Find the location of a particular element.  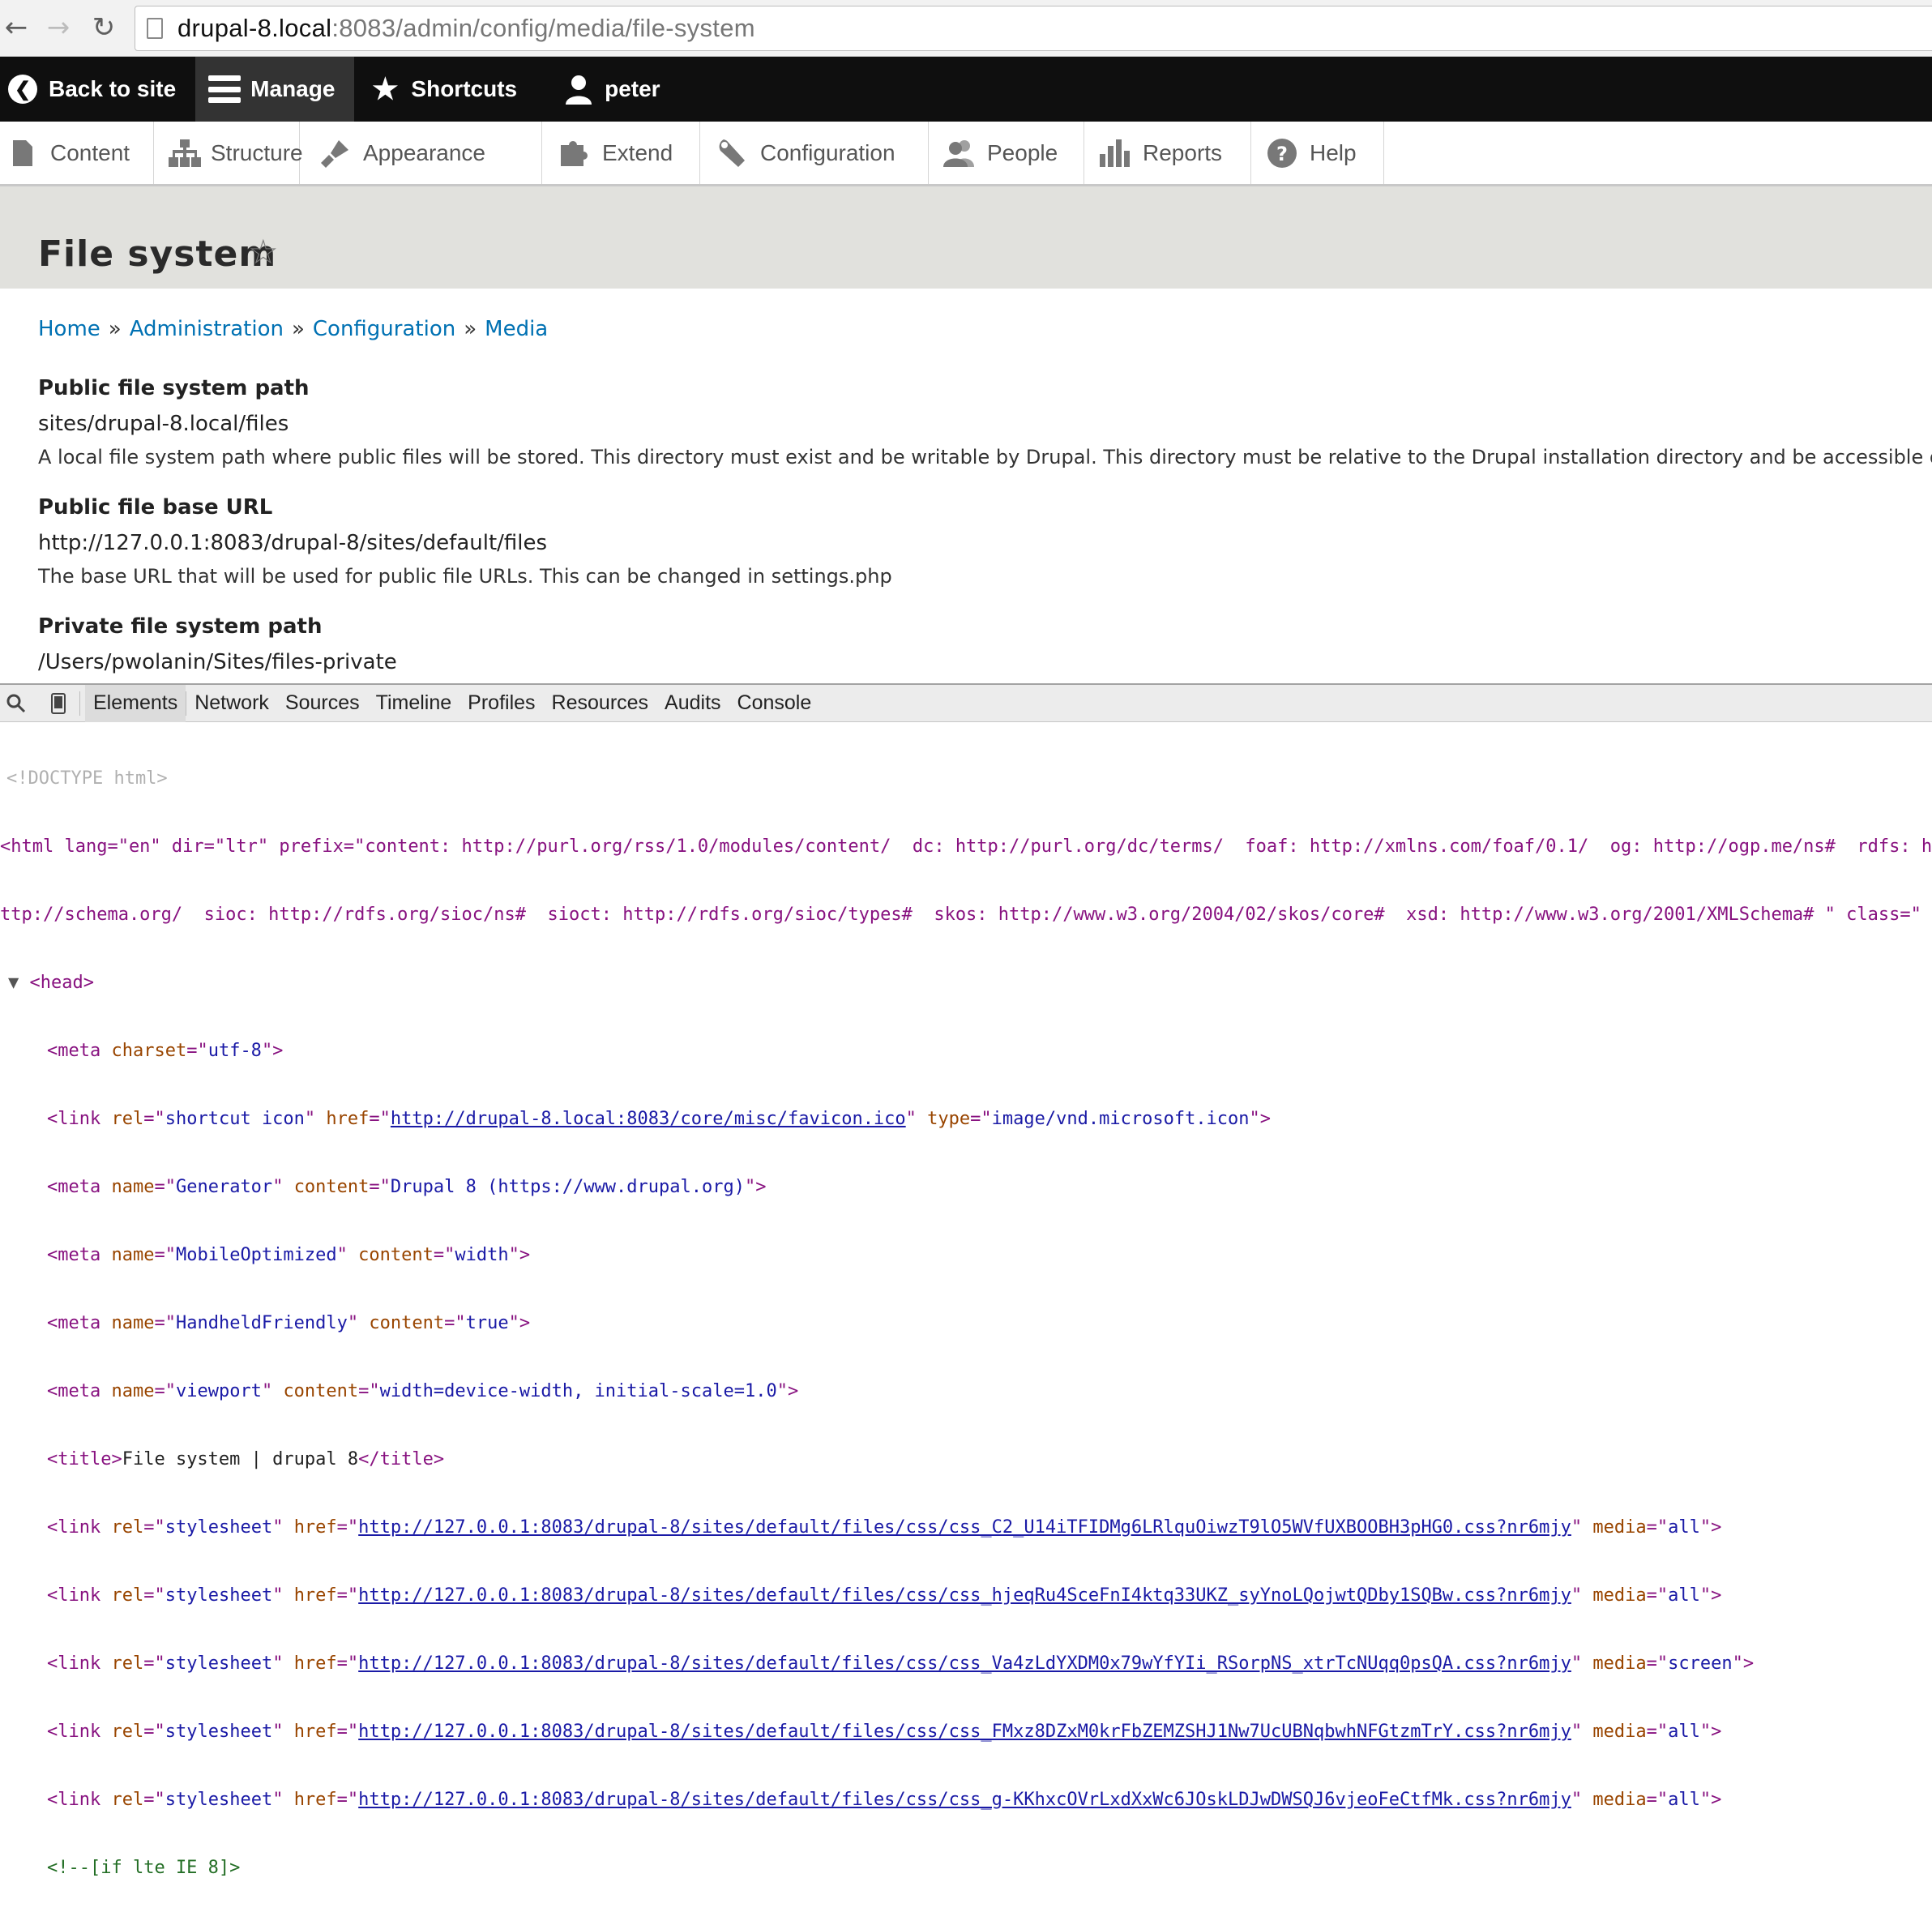

page-icon is located at coordinates (155, 28).